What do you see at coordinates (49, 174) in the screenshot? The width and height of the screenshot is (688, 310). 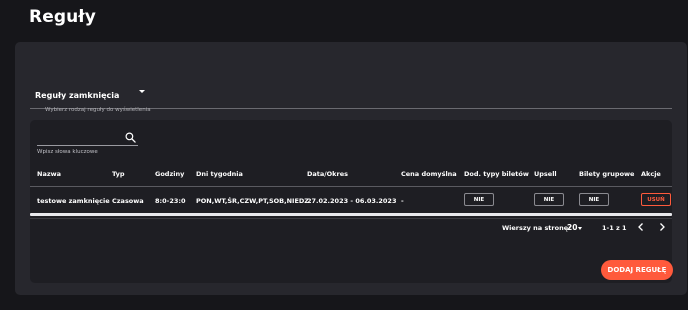 I see `column-header-name: Nazwa` at bounding box center [49, 174].